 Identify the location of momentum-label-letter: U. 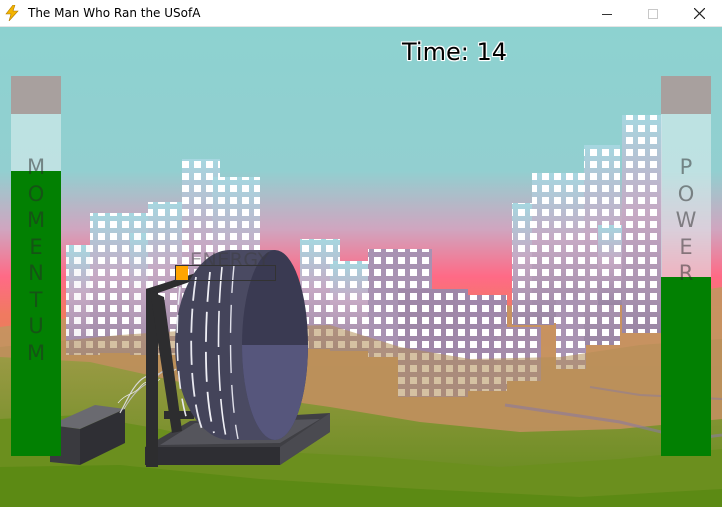
(36, 326).